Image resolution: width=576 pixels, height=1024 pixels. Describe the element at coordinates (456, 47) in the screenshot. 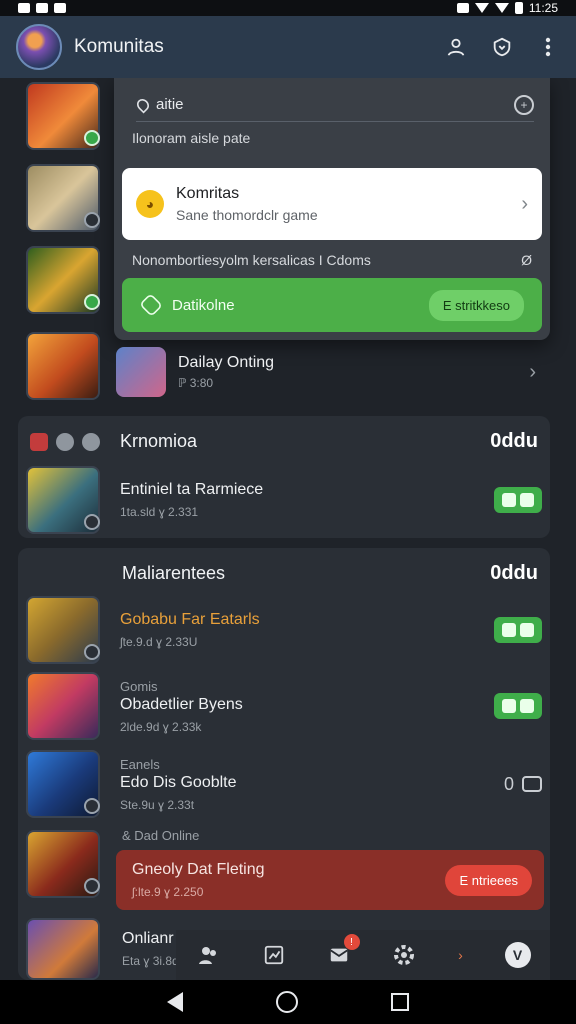

I see `person-icon` at that location.